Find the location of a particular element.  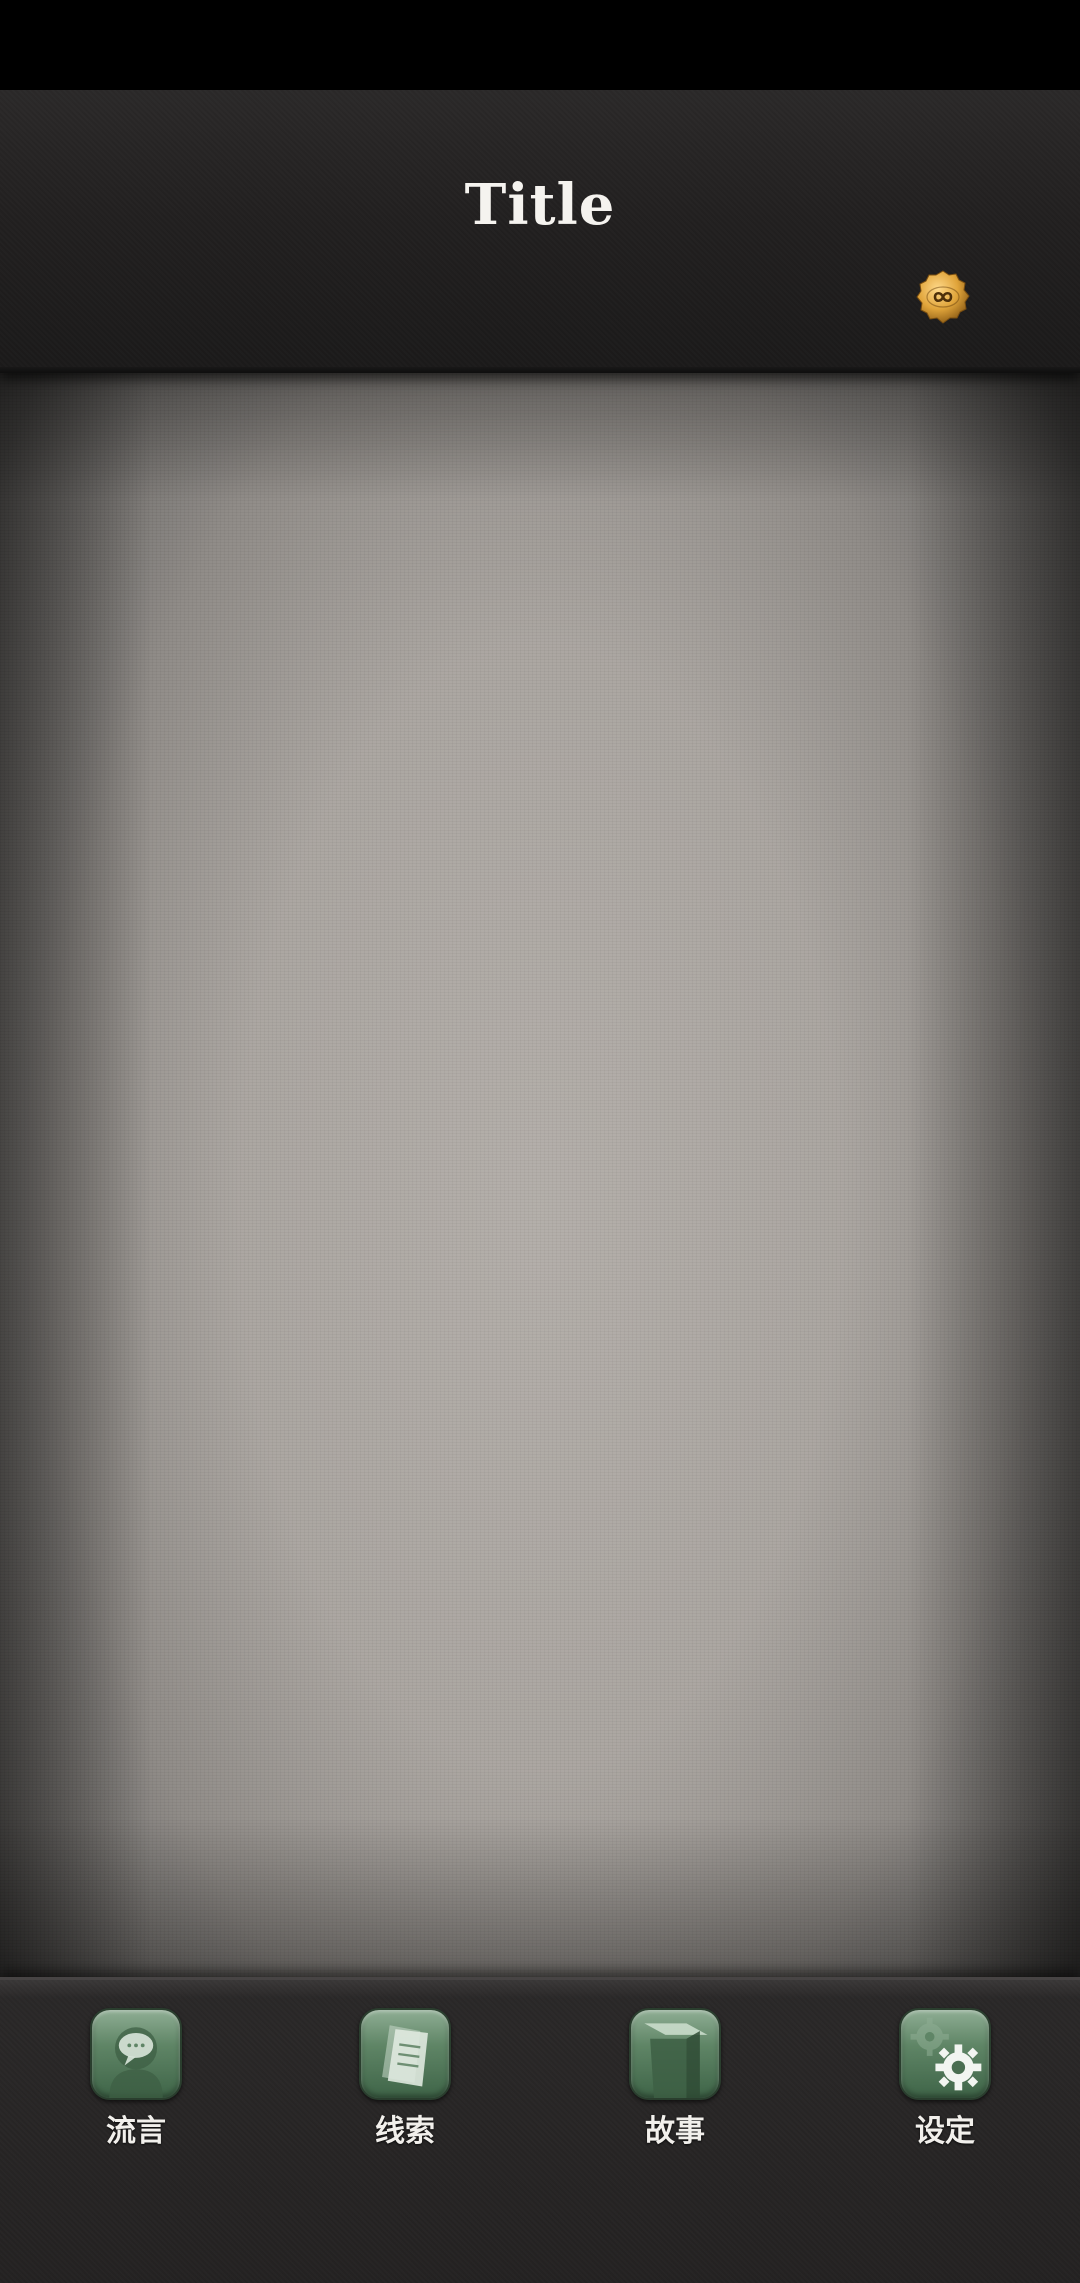

speech-bubble-icon is located at coordinates (136, 2054).